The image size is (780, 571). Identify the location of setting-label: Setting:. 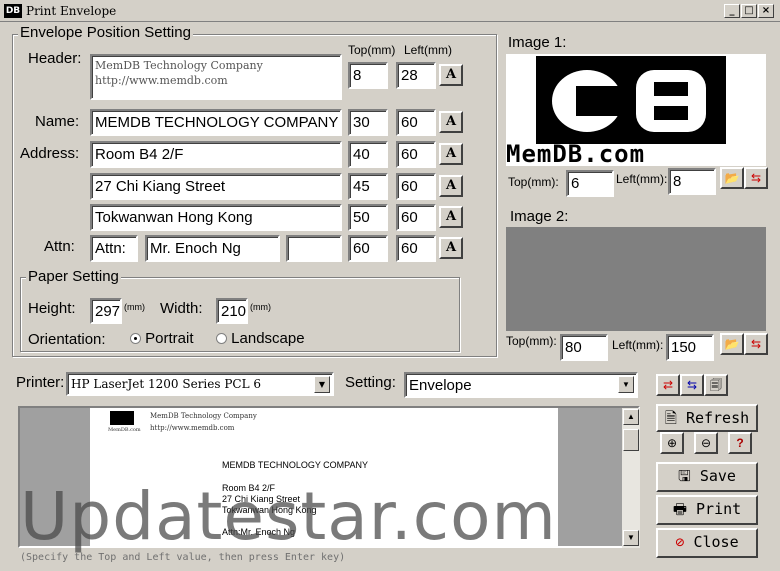
(370, 382).